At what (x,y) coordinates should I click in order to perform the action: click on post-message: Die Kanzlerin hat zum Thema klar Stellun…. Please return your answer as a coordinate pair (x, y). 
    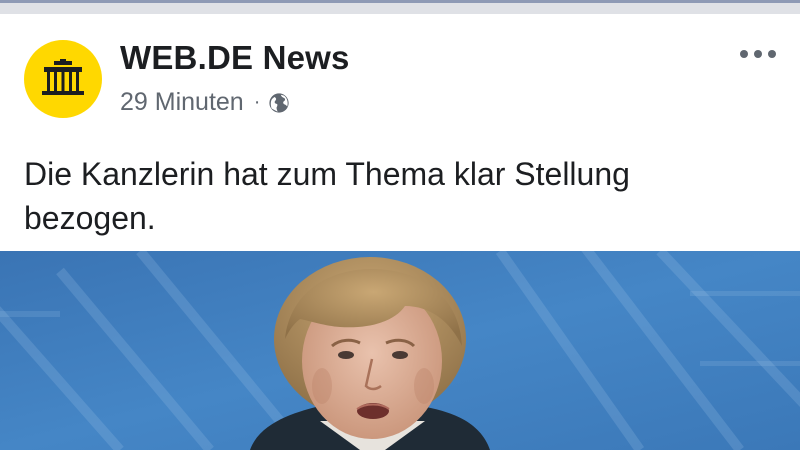
    Looking at the image, I should click on (327, 196).